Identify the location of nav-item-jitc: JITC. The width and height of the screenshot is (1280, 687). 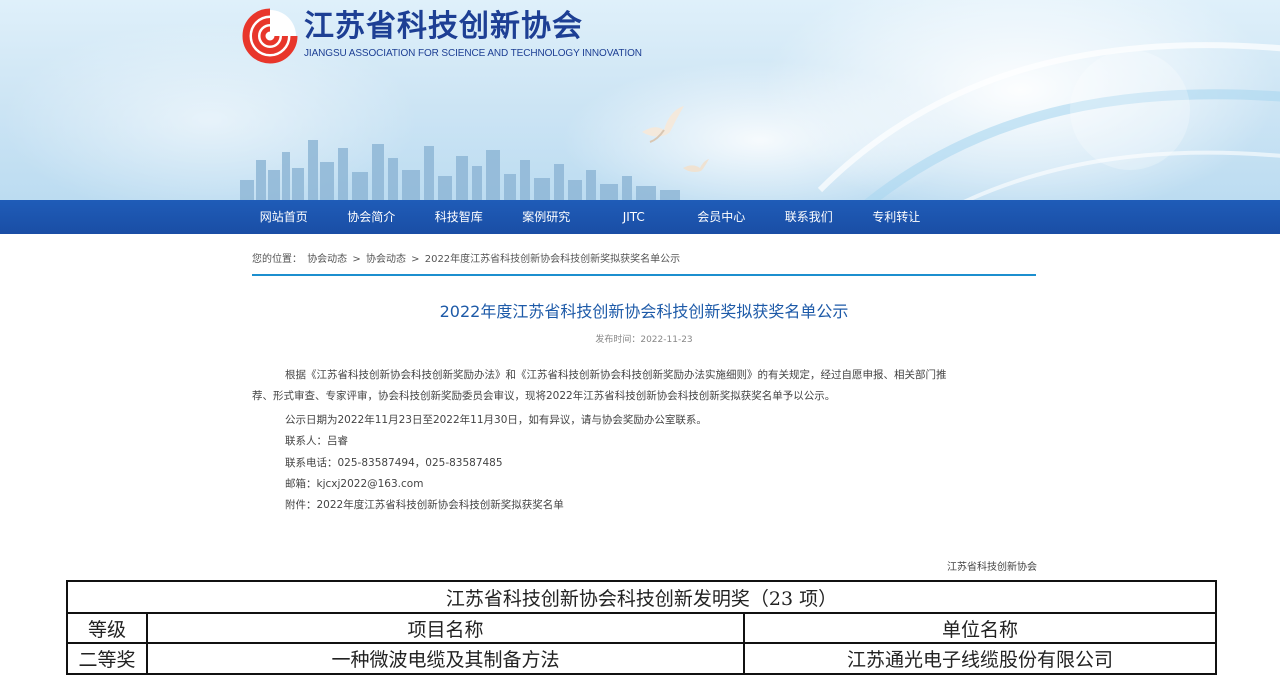
(634, 217).